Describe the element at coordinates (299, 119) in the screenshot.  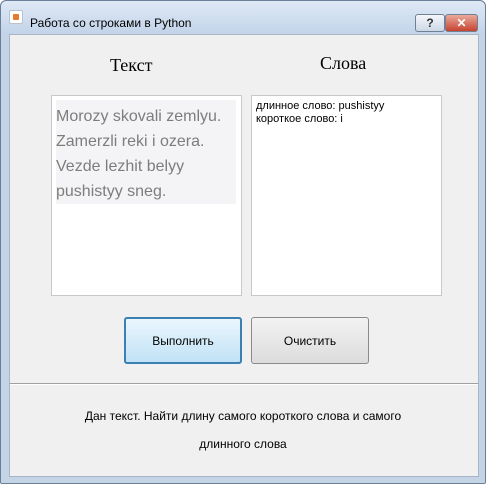
I see `short-word-line: короткое слово: i` at that location.